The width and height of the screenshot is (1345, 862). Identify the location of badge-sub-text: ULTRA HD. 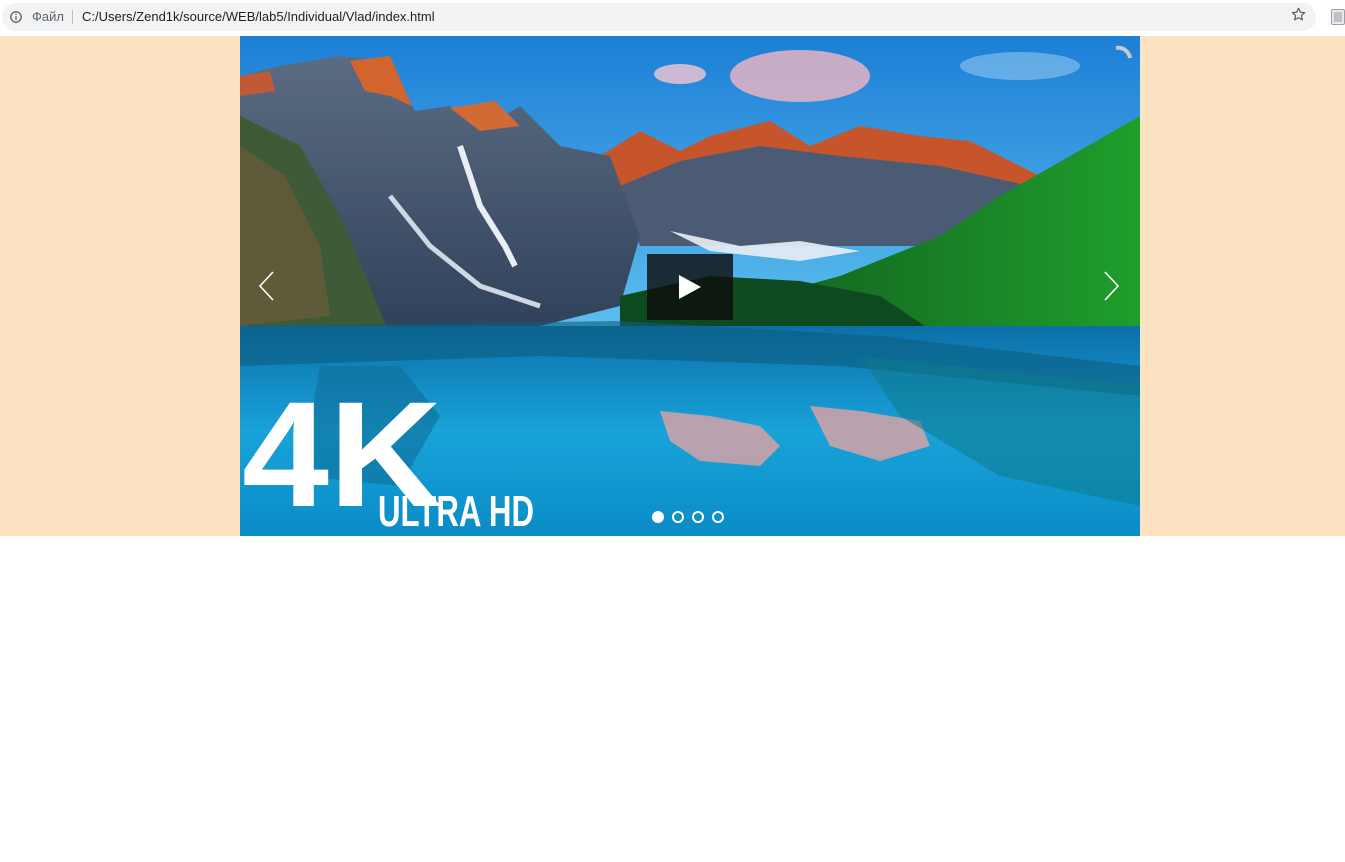
(456, 511).